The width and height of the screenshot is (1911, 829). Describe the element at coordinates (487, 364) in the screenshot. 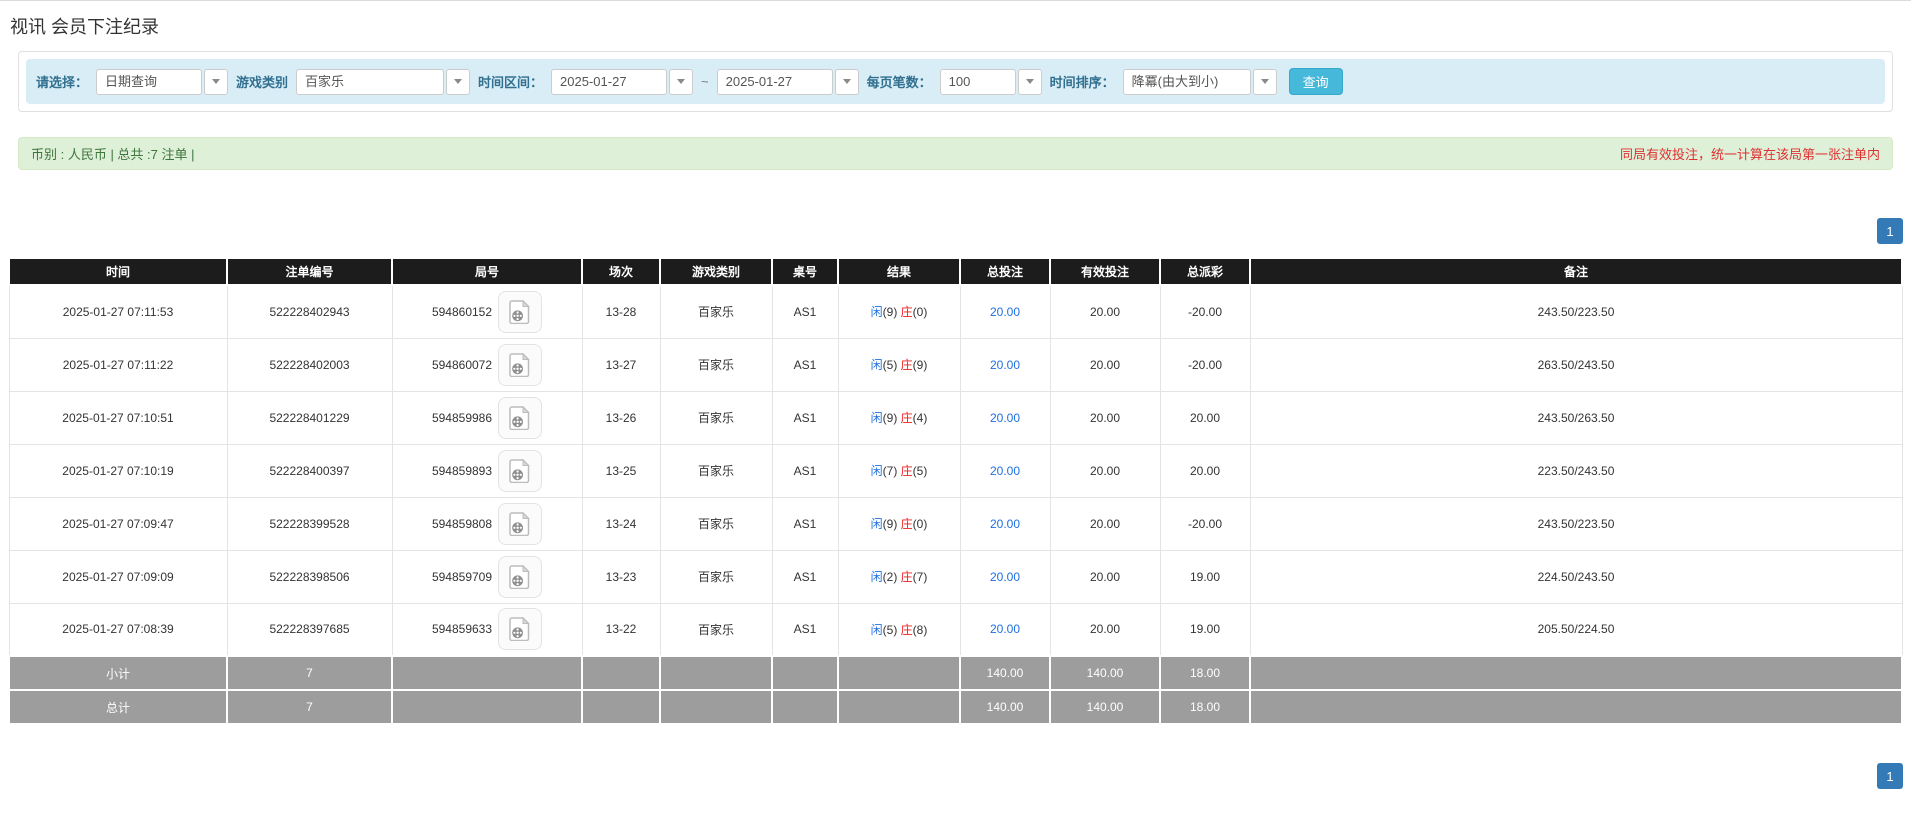

I see `round-cell: 594860072` at that location.